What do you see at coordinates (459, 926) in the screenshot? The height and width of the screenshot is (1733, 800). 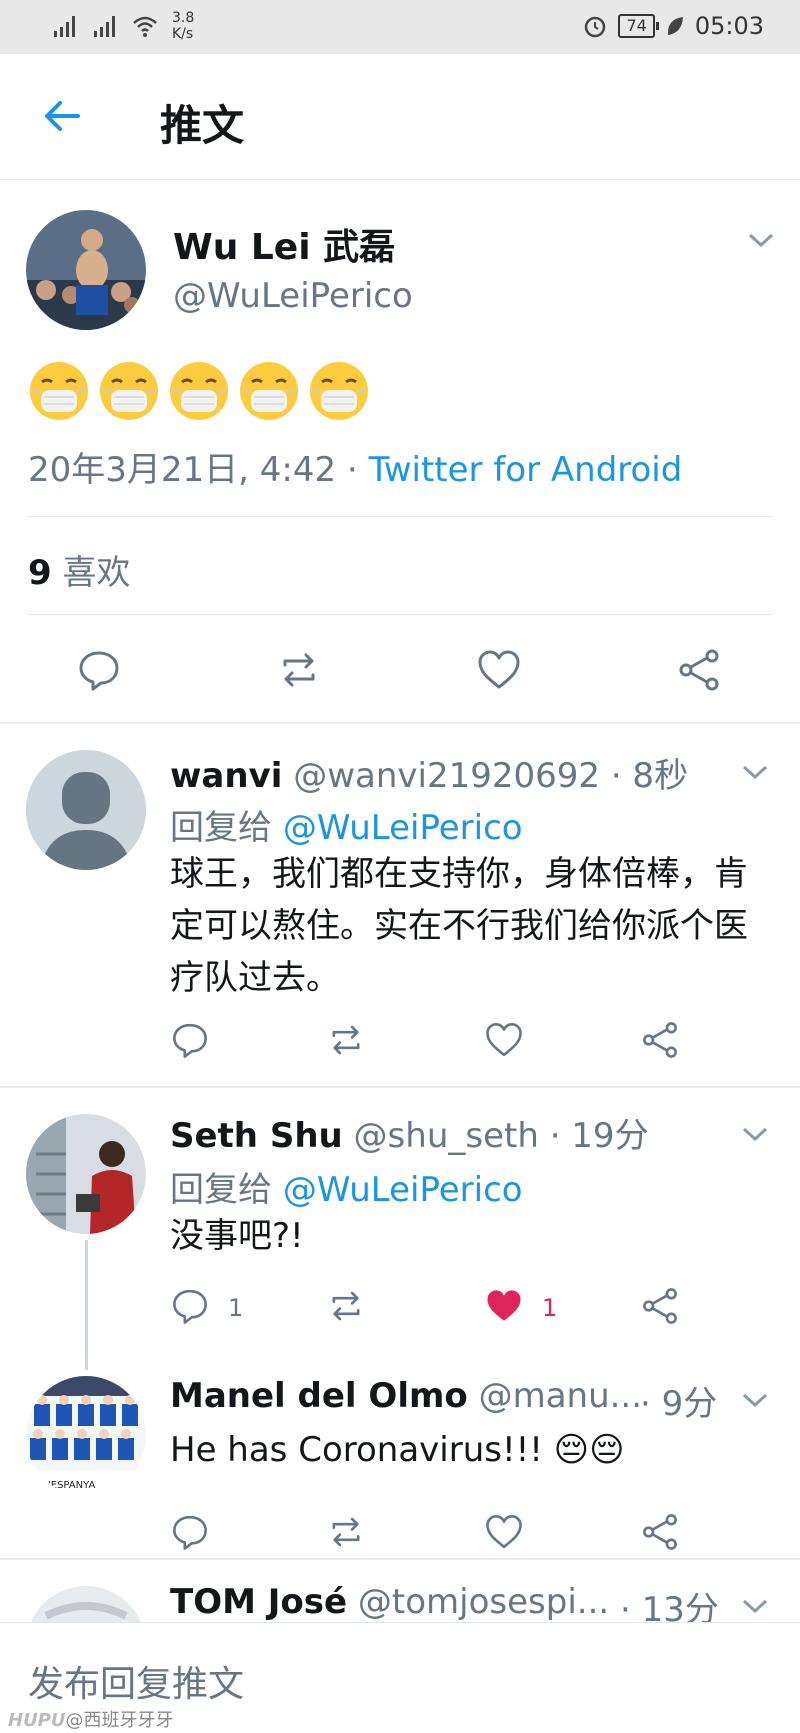 I see `reply-text: 球王，我们都在支持你，身体倍棒，肯定可以熬住。实在不行我们给你派个医疗队过去。` at bounding box center [459, 926].